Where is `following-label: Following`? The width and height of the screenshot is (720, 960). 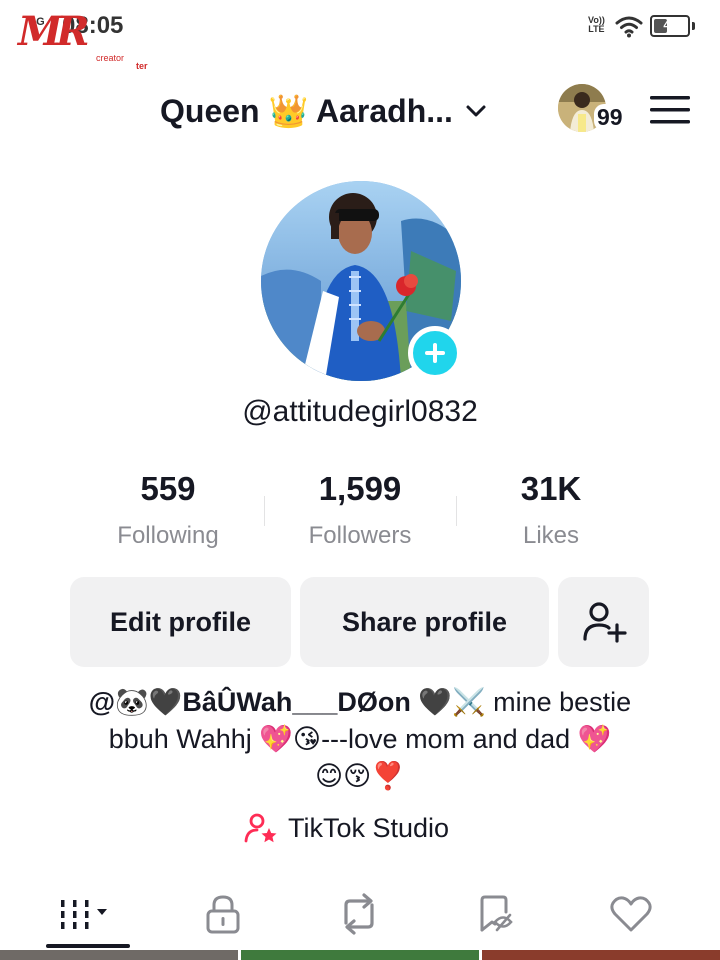
following-label: Following is located at coordinates (168, 535).